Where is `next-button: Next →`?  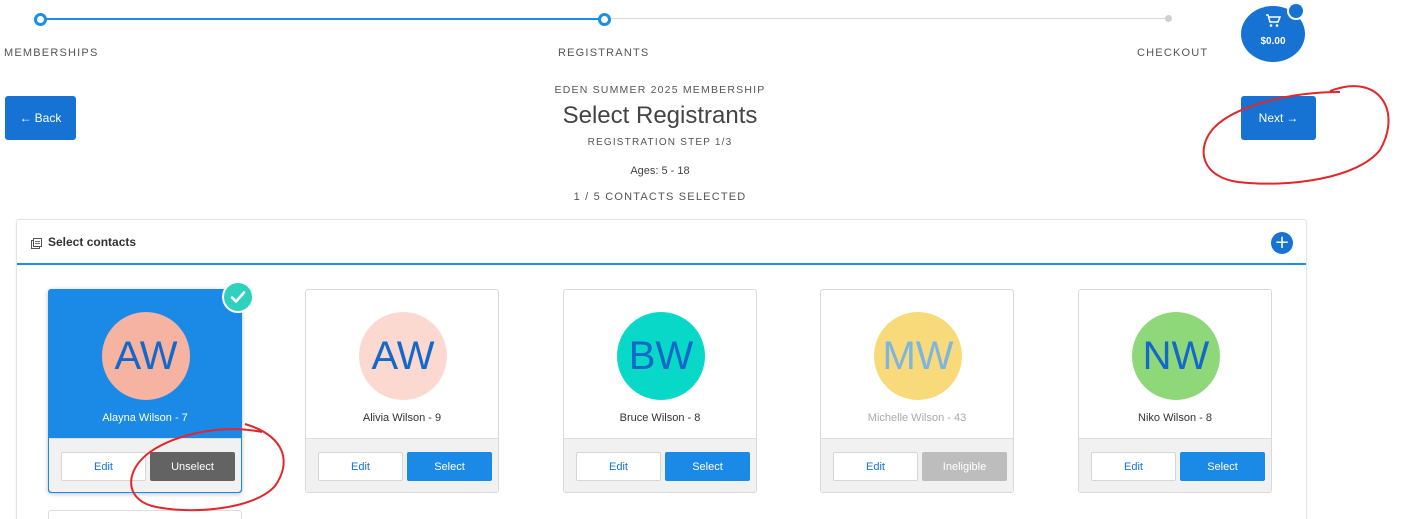
next-button: Next → is located at coordinates (1278, 118).